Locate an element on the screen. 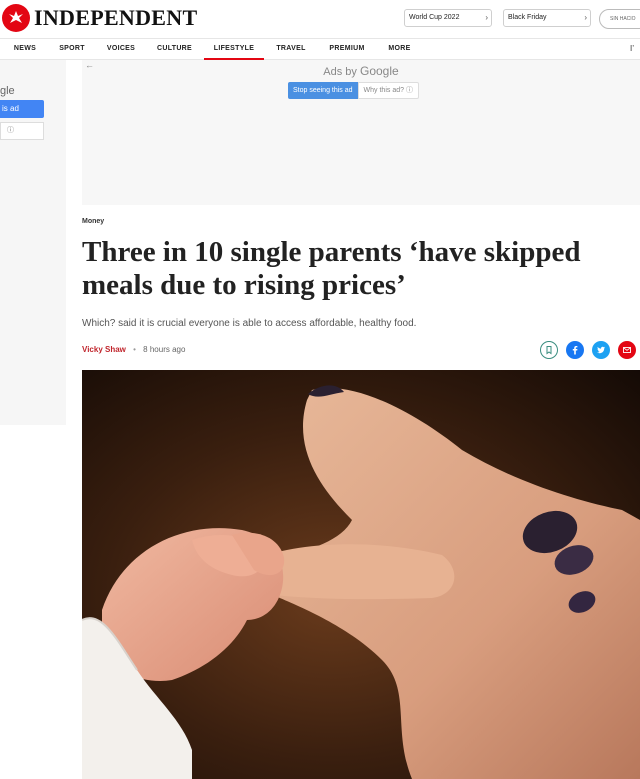 This screenshot has height=779, width=640. article-category: Money is located at coordinates (93, 221).